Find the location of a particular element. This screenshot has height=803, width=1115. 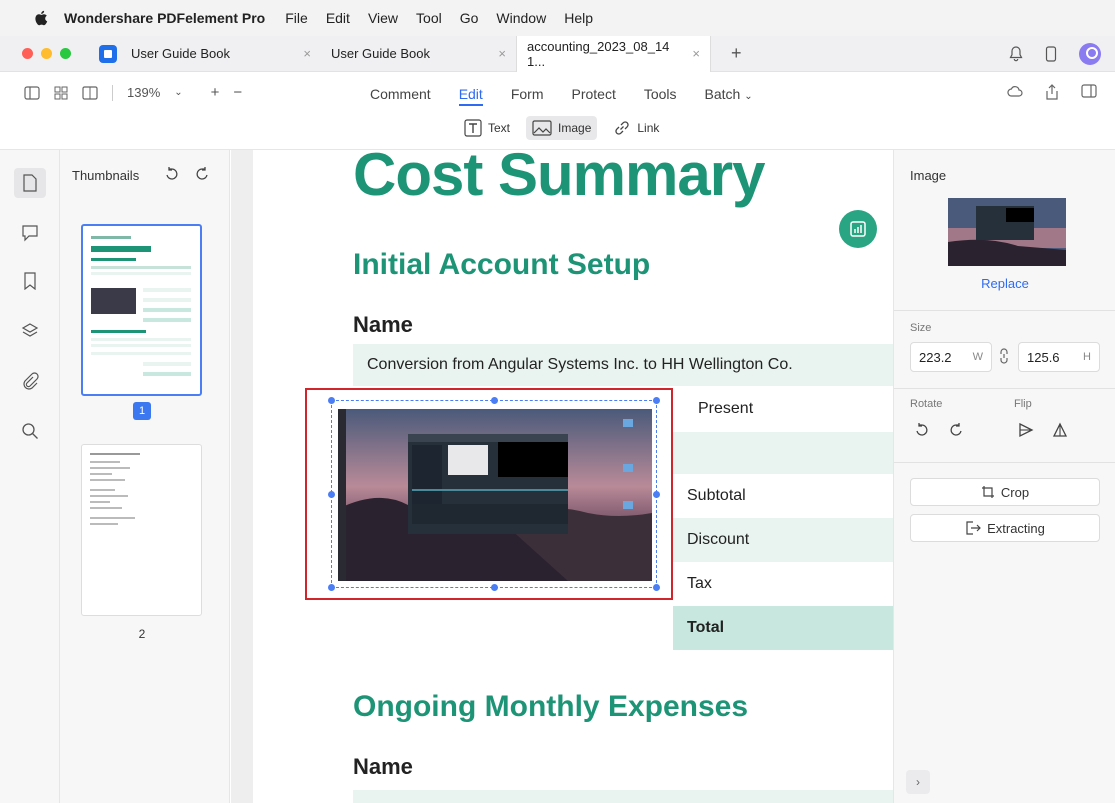

menu-edit: Edit is located at coordinates (338, 18).